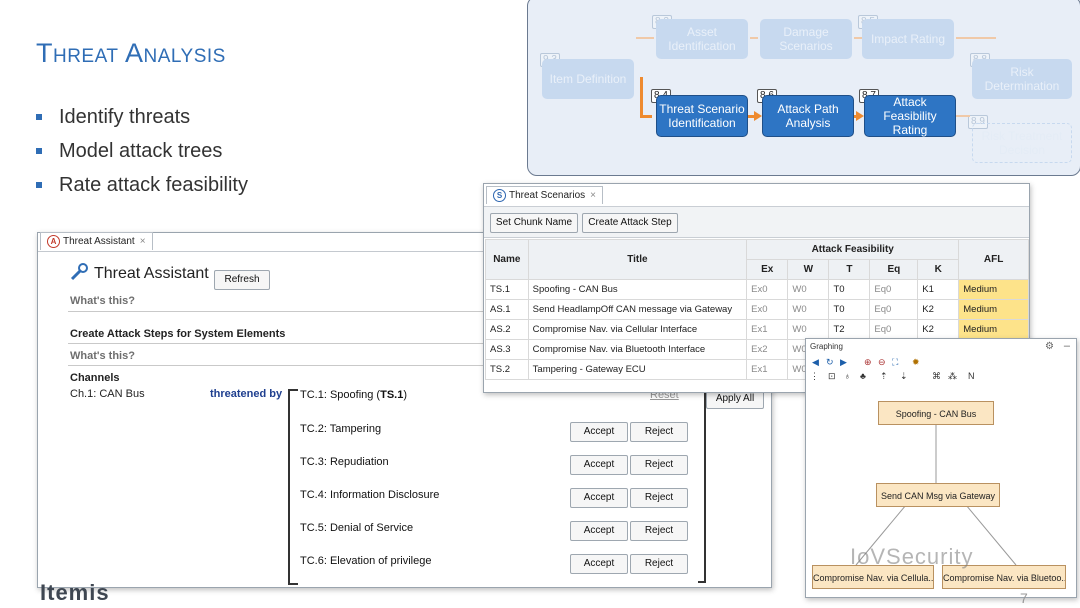 The image size is (1080, 608). I want to click on section-heading: Create Attack Steps for System Elements, so click(178, 334).